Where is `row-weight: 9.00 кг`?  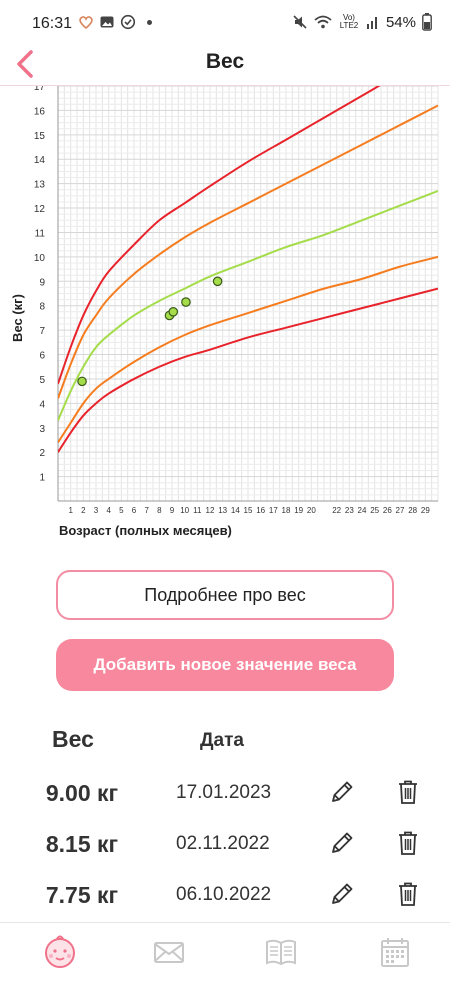
row-weight: 9.00 кг is located at coordinates (82, 793).